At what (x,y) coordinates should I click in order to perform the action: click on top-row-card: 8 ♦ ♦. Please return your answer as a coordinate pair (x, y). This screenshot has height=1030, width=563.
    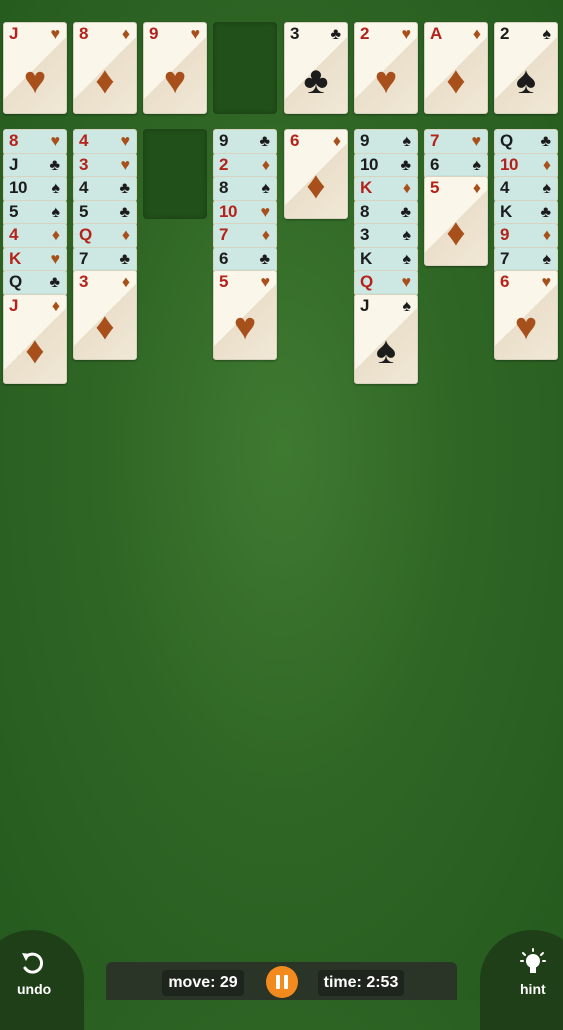
    Looking at the image, I should click on (105, 68).